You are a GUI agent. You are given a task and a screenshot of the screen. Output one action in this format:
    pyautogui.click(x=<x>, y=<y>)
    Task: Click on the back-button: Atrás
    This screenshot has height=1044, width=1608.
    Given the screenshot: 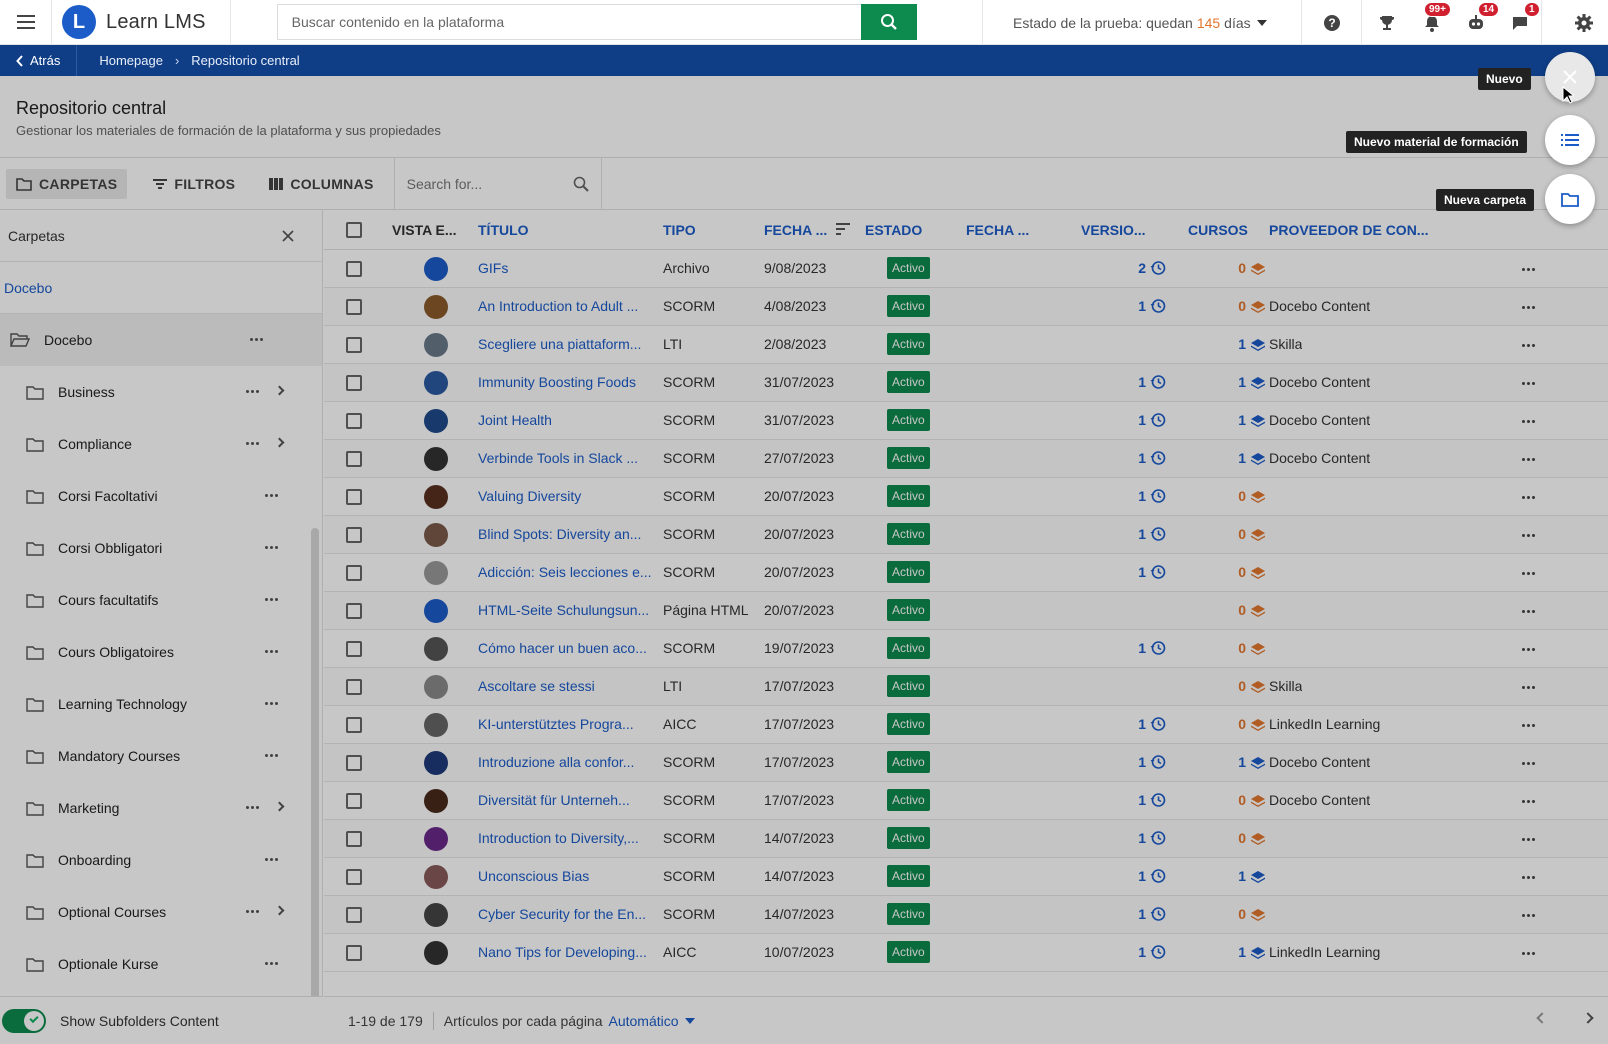 What is the action you would take?
    pyautogui.click(x=39, y=60)
    